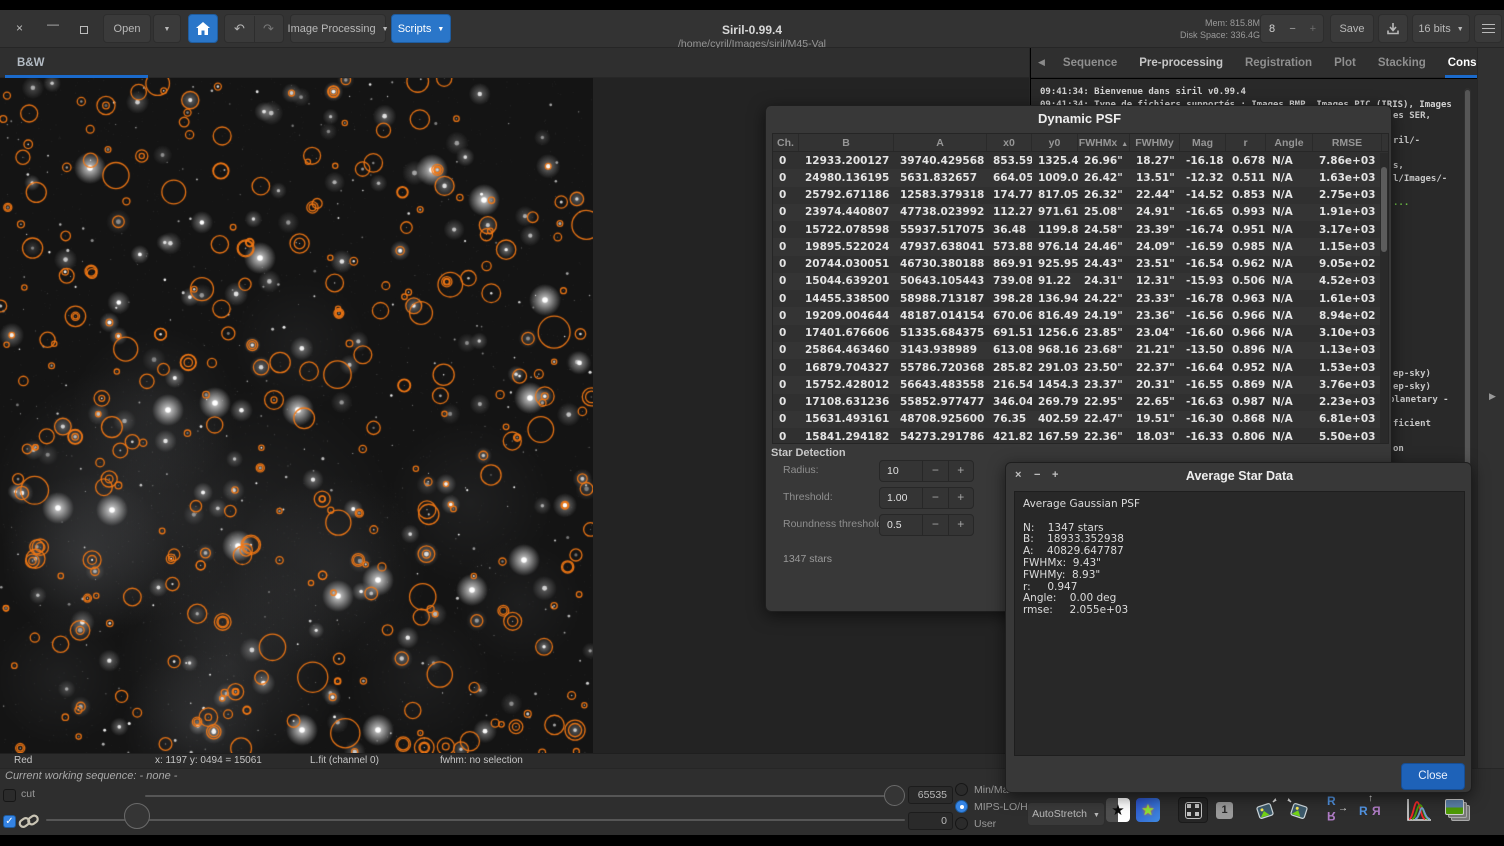 This screenshot has width=1504, height=846. I want to click on psf-column-header: Mag, so click(1203, 142).